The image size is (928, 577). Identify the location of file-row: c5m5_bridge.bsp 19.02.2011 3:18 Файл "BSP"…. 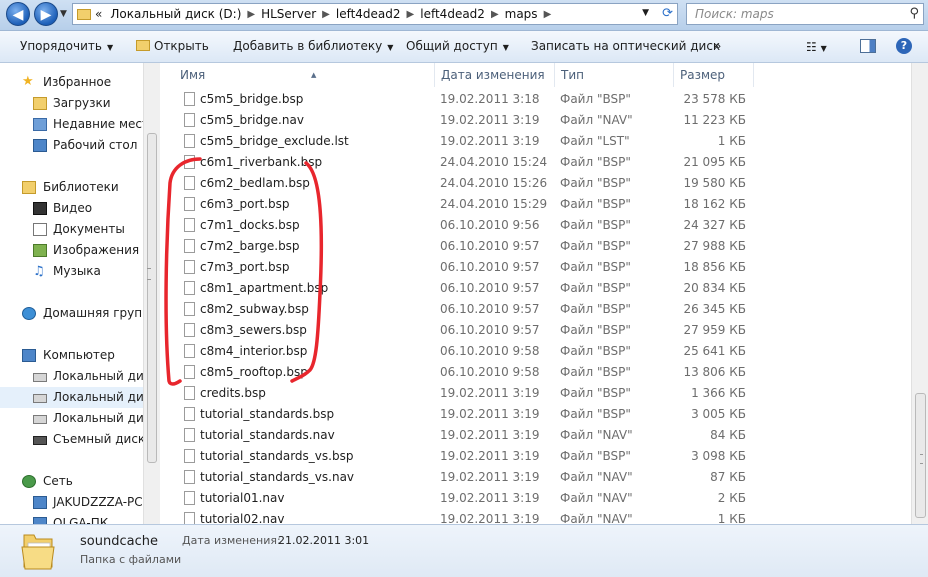
(535, 99).